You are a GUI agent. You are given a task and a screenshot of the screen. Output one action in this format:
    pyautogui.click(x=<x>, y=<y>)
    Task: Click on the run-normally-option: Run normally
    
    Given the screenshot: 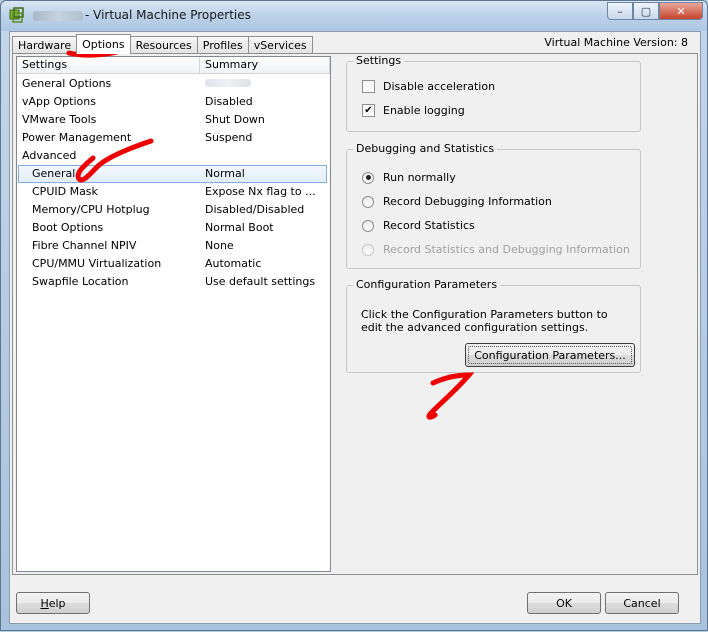 What is the action you would take?
    pyautogui.click(x=409, y=177)
    